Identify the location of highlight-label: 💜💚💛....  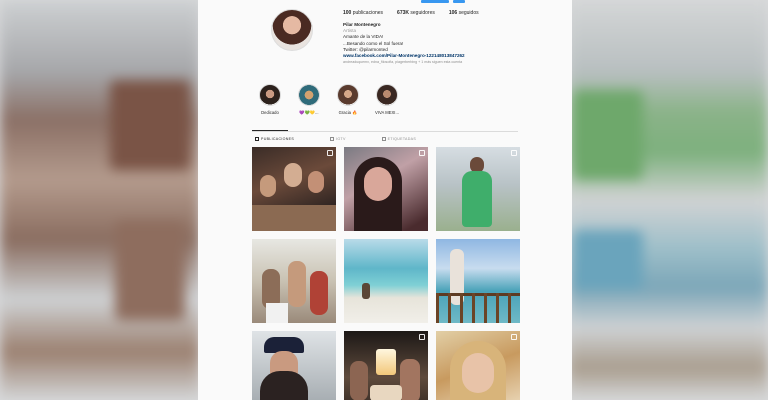
(309, 112).